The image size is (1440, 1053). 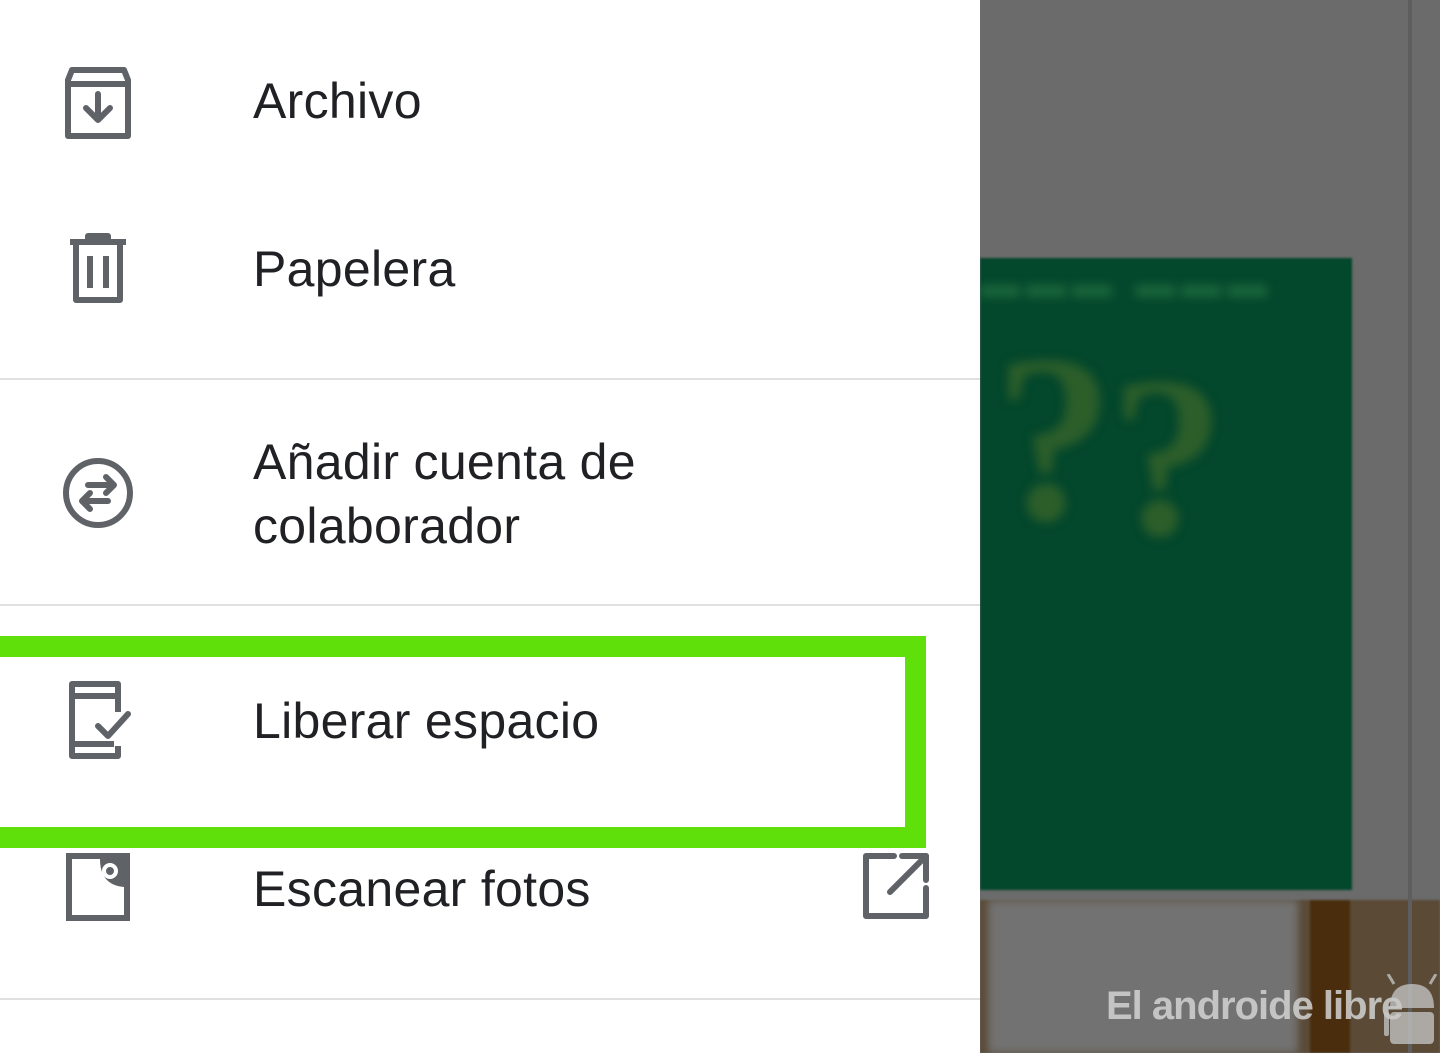 What do you see at coordinates (1143, 976) in the screenshot?
I see `background-bottom-inner` at bounding box center [1143, 976].